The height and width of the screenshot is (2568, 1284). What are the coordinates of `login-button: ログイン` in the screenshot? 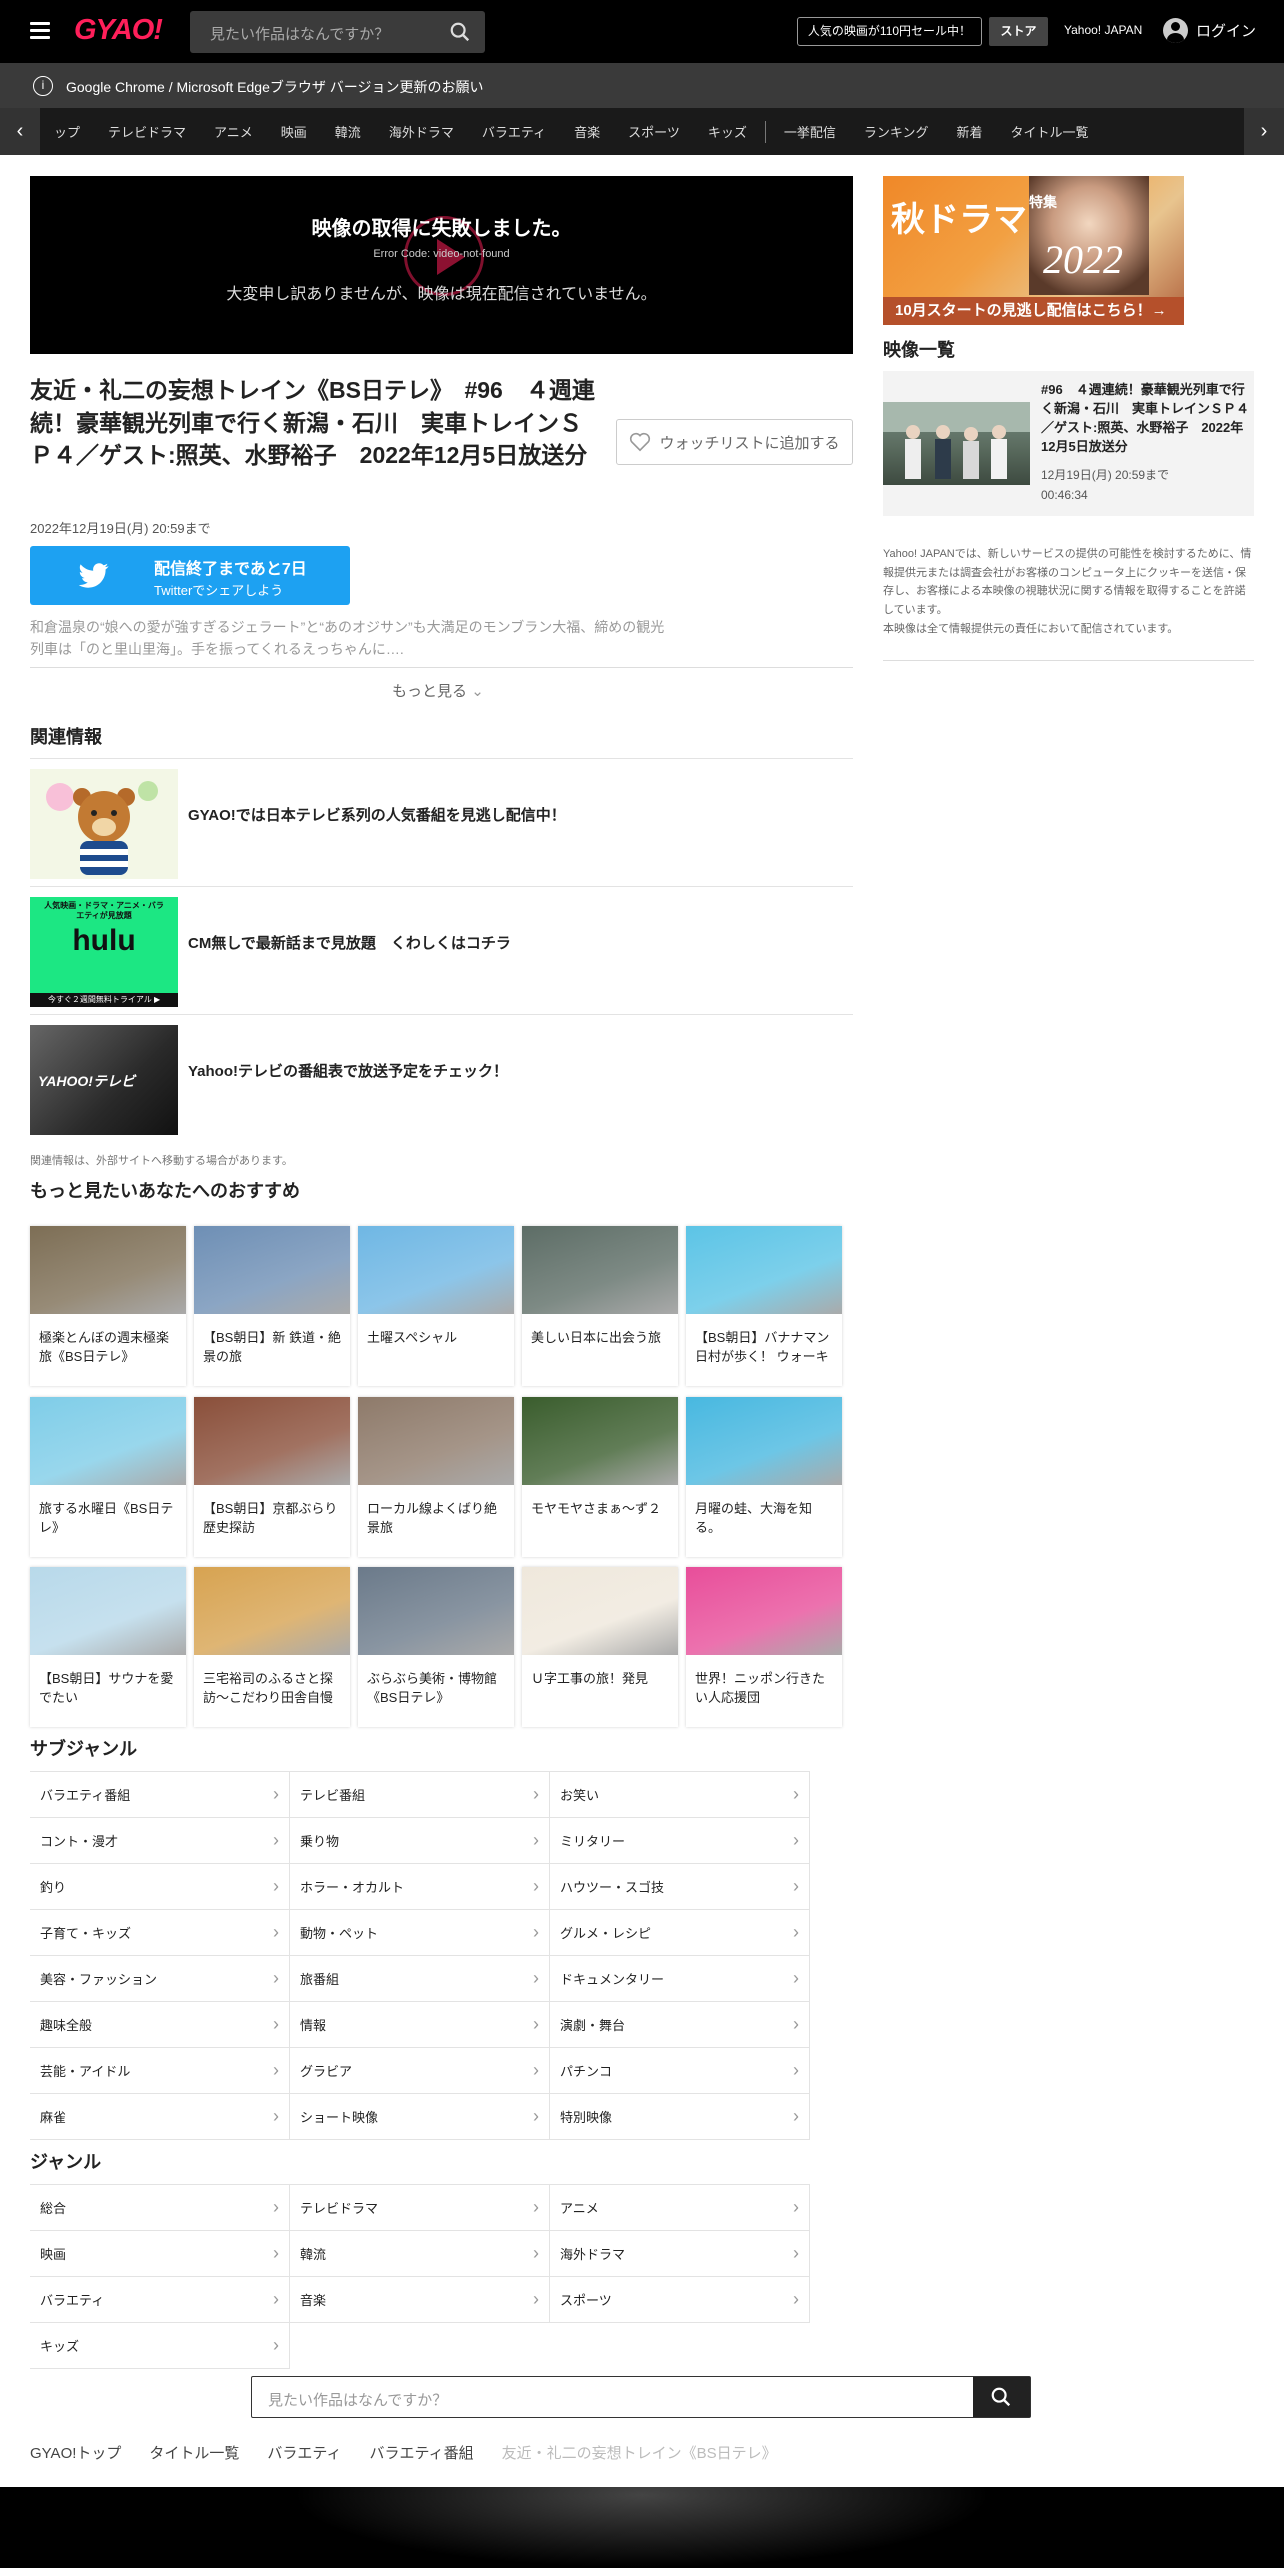 It's located at (1209, 30).